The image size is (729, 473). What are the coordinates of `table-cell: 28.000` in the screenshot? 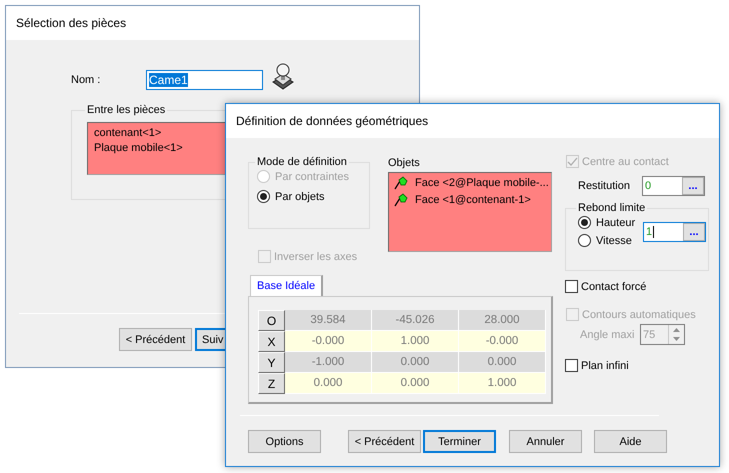 It's located at (502, 320).